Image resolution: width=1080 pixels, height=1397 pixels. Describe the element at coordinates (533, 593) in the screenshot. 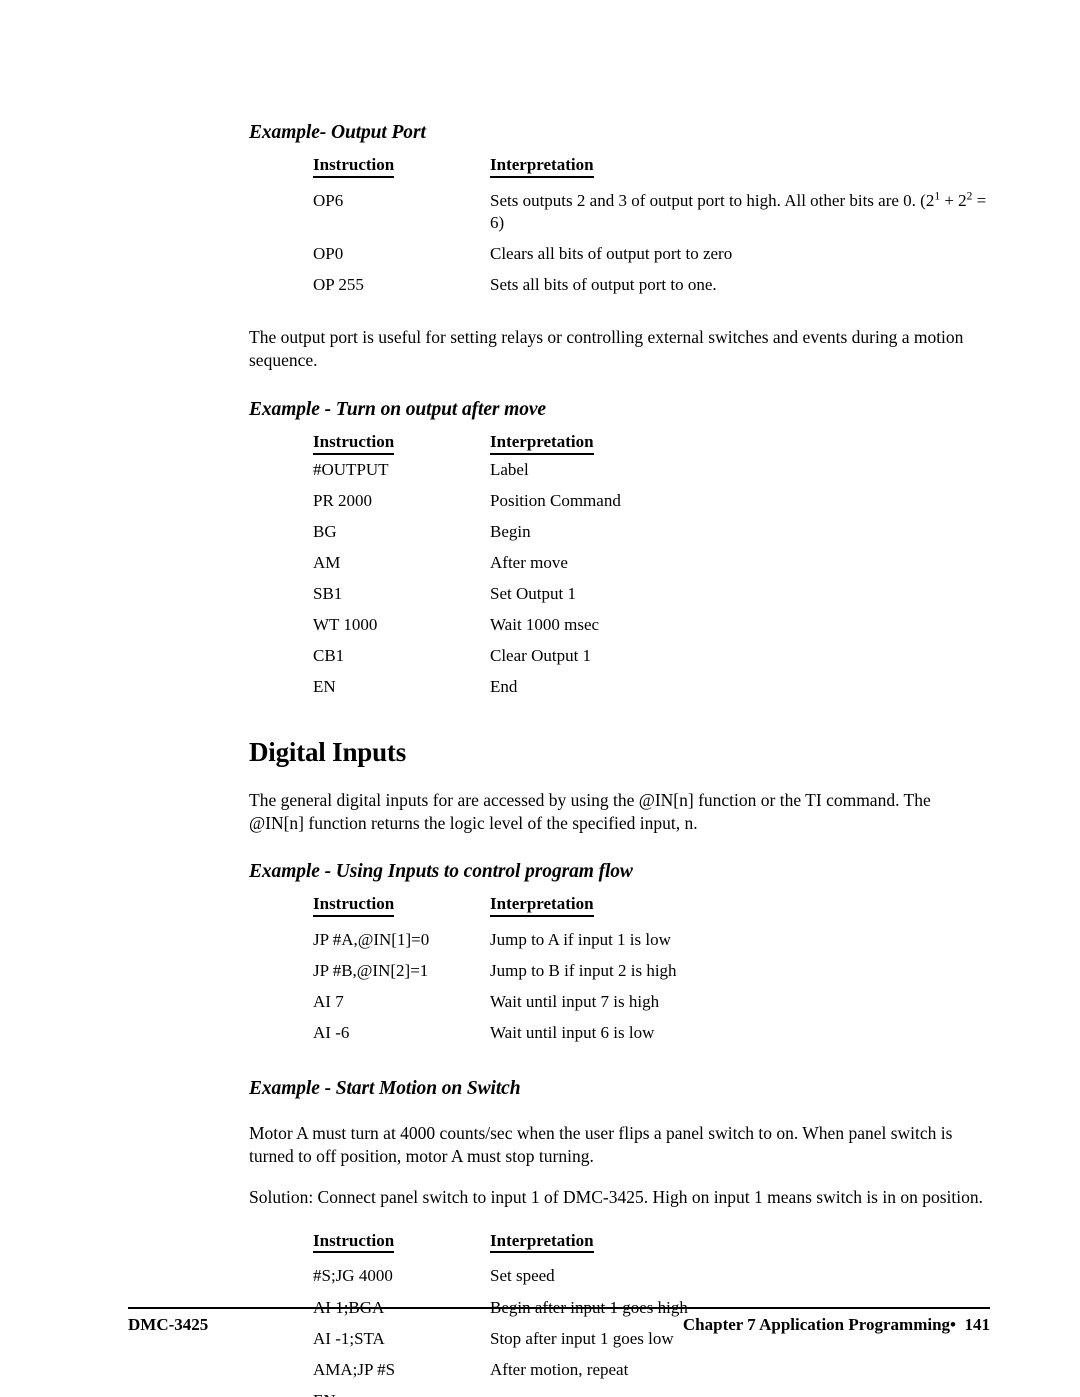

I see `cell-interpretation: Set Output 1` at that location.